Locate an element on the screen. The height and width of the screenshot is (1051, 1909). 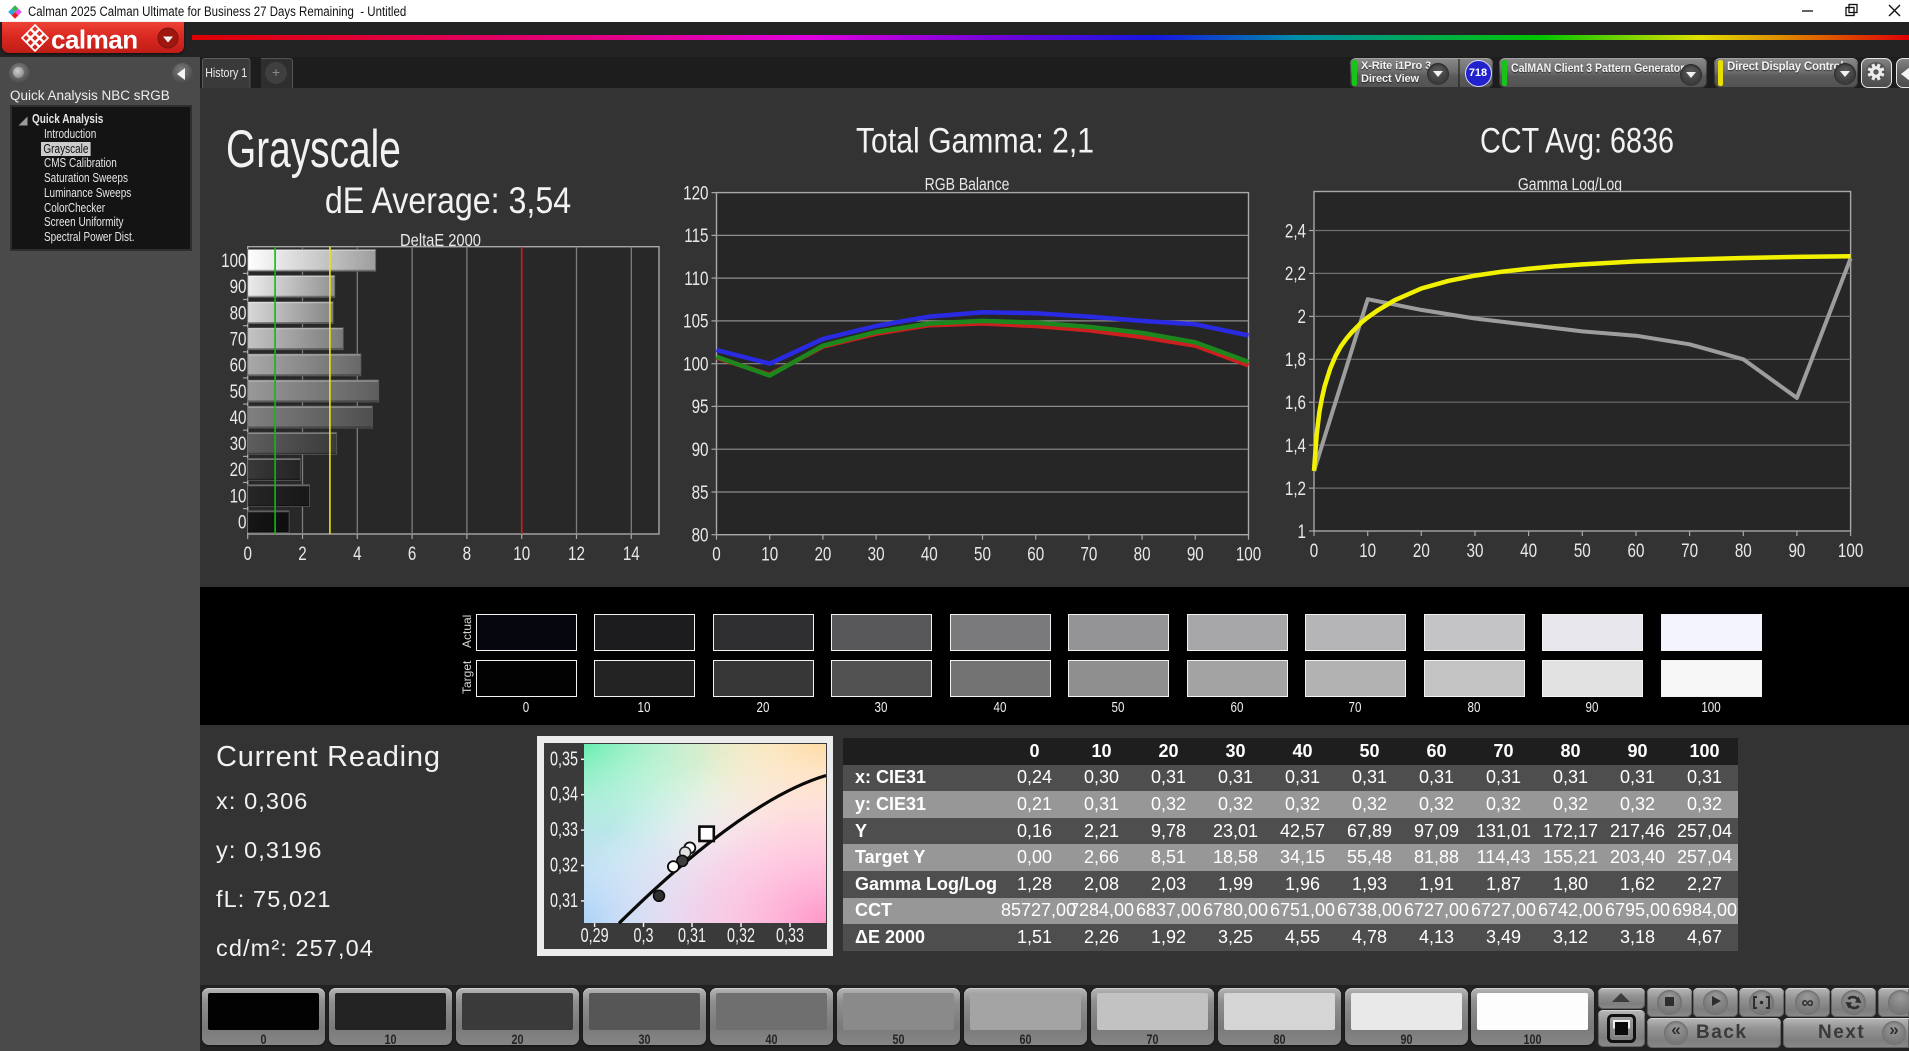
svg-text: dE Average: 3,54 is located at coordinates (448, 201).